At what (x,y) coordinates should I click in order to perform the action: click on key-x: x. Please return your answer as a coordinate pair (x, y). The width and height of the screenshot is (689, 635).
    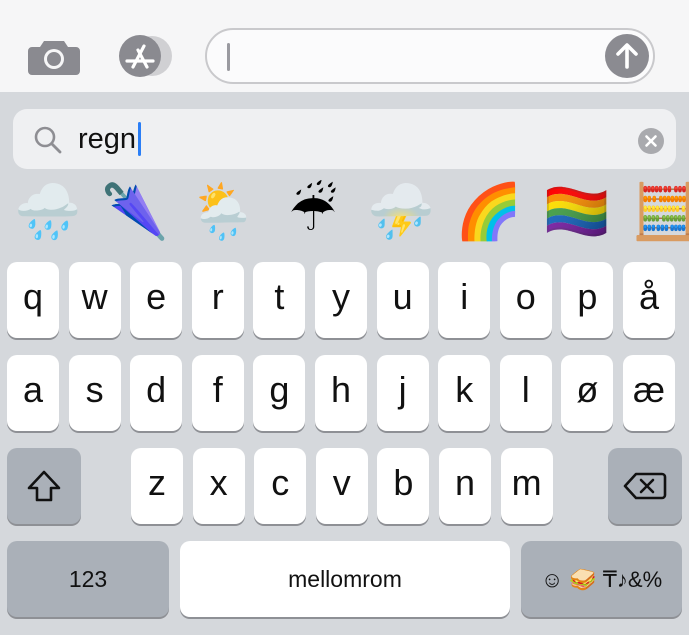
    Looking at the image, I should click on (218, 486).